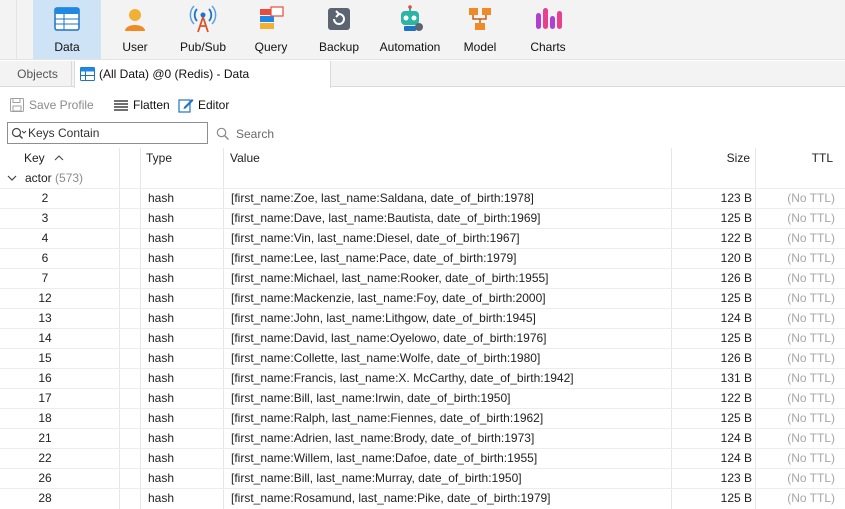 The height and width of the screenshot is (509, 845). What do you see at coordinates (12, 178) in the screenshot?
I see `chevron-down-icon` at bounding box center [12, 178].